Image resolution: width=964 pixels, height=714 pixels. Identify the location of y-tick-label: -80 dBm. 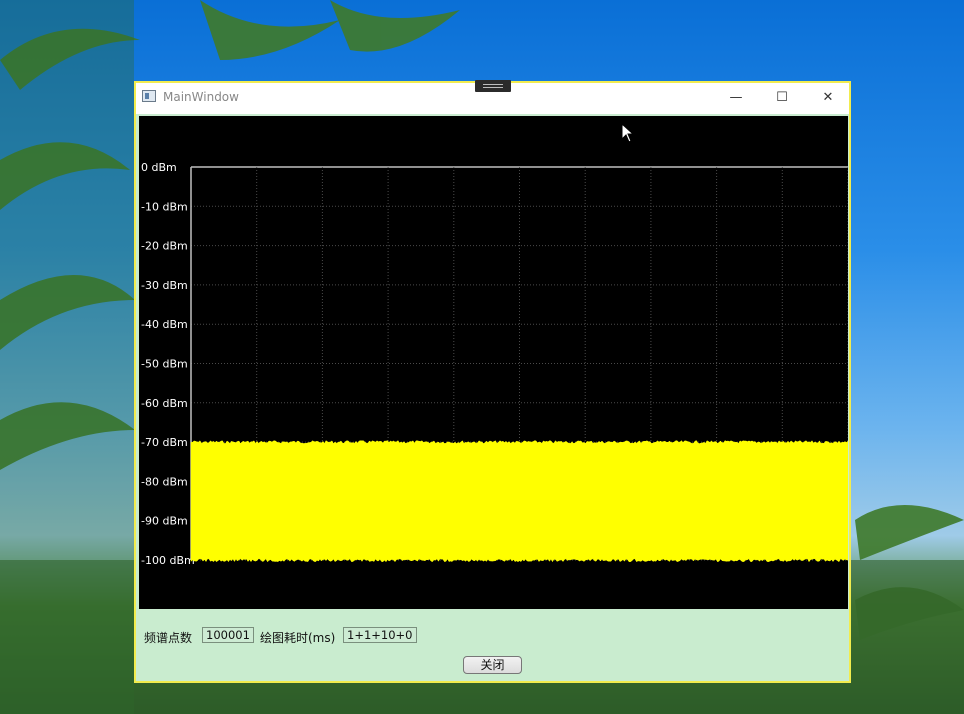
(164, 481).